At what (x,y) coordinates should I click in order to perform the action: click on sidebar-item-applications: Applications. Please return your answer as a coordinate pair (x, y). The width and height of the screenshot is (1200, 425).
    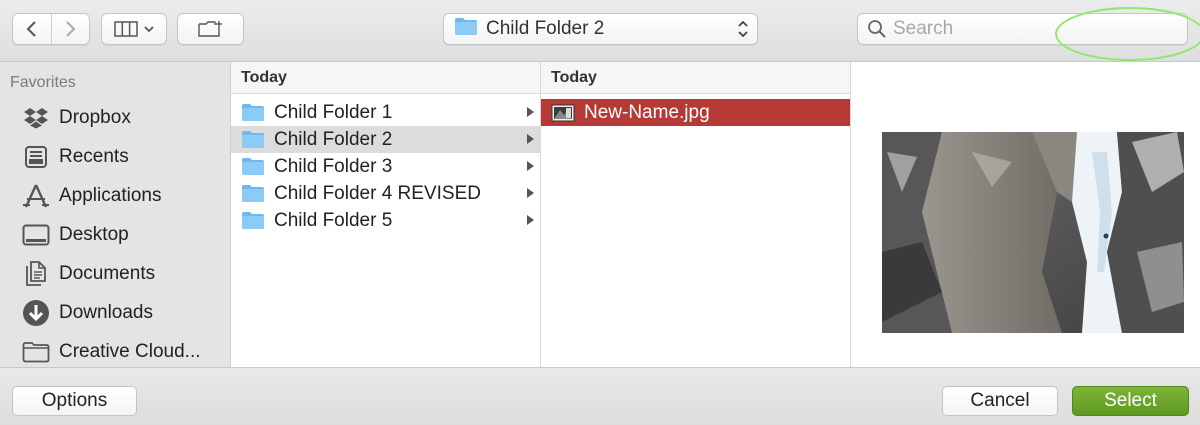
    Looking at the image, I should click on (115, 196).